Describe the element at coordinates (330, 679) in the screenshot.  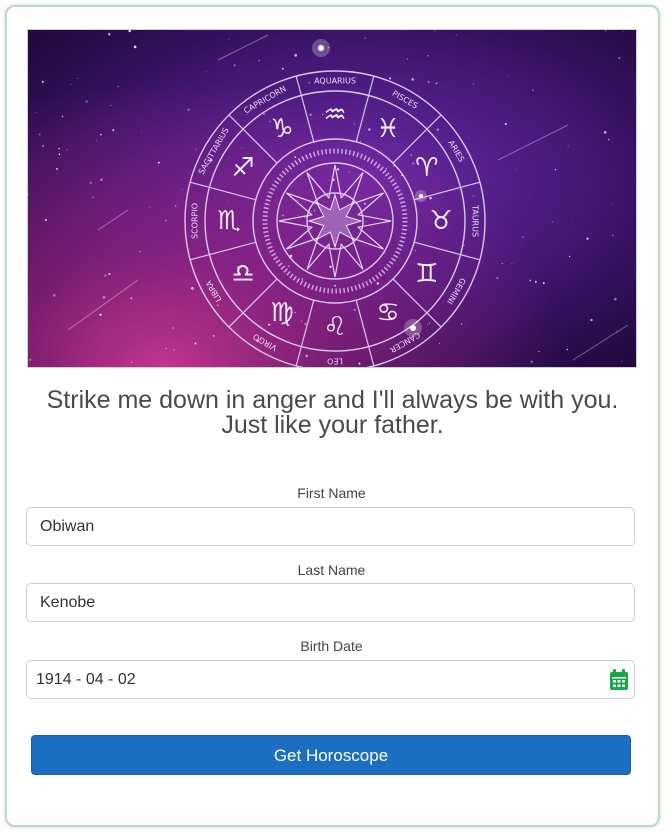
I see `birth-date-field: 1914 - 04 - 02` at that location.